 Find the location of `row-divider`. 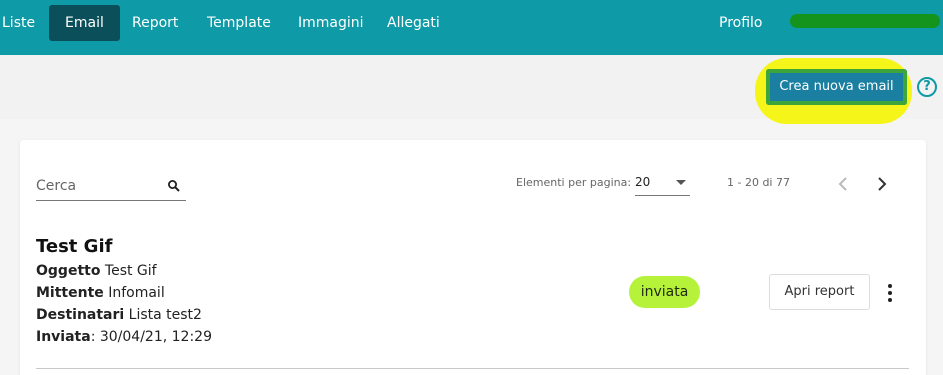

row-divider is located at coordinates (472, 368).